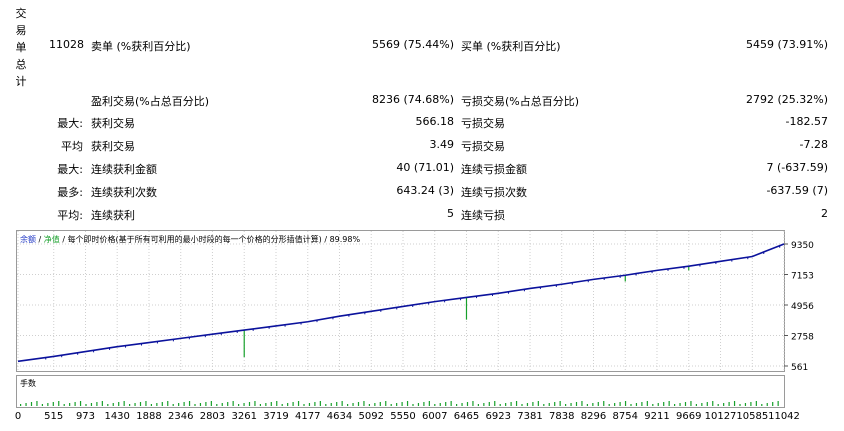 The image size is (844, 431). What do you see at coordinates (276, 416) in the screenshot?
I see `x-tick-label: 3719` at bounding box center [276, 416].